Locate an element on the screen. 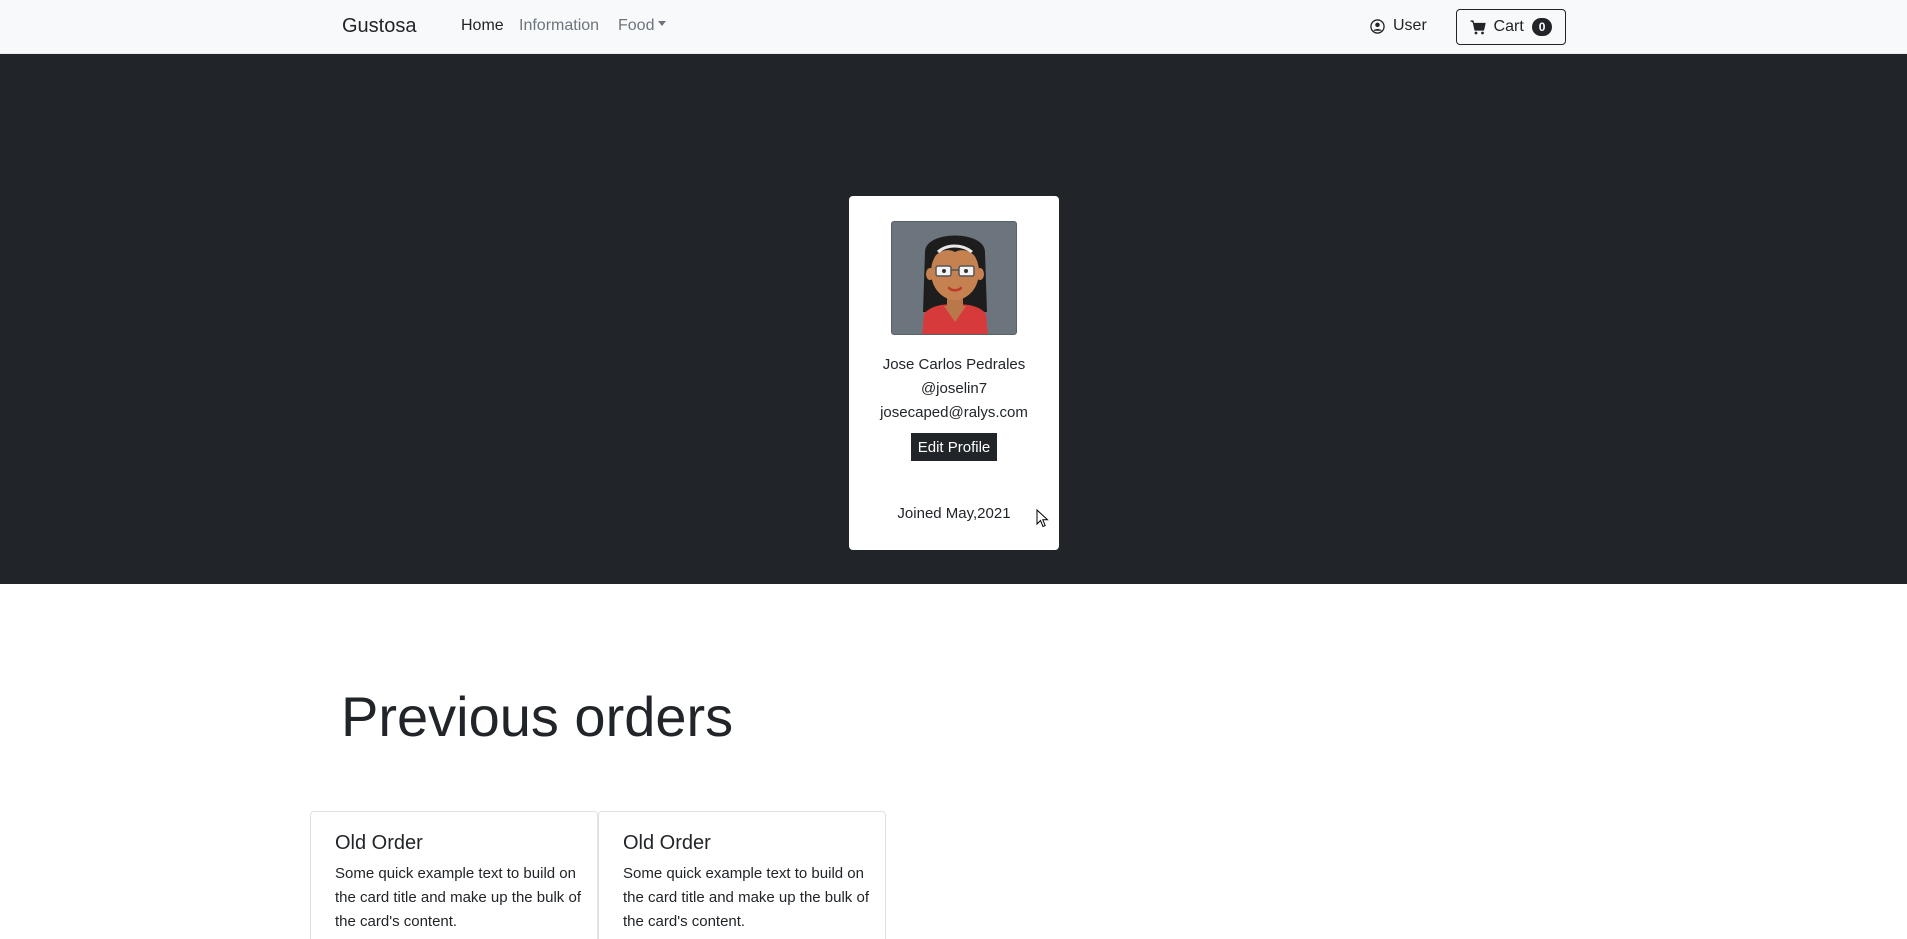 The image size is (1907, 939). avatar is located at coordinates (954, 278).